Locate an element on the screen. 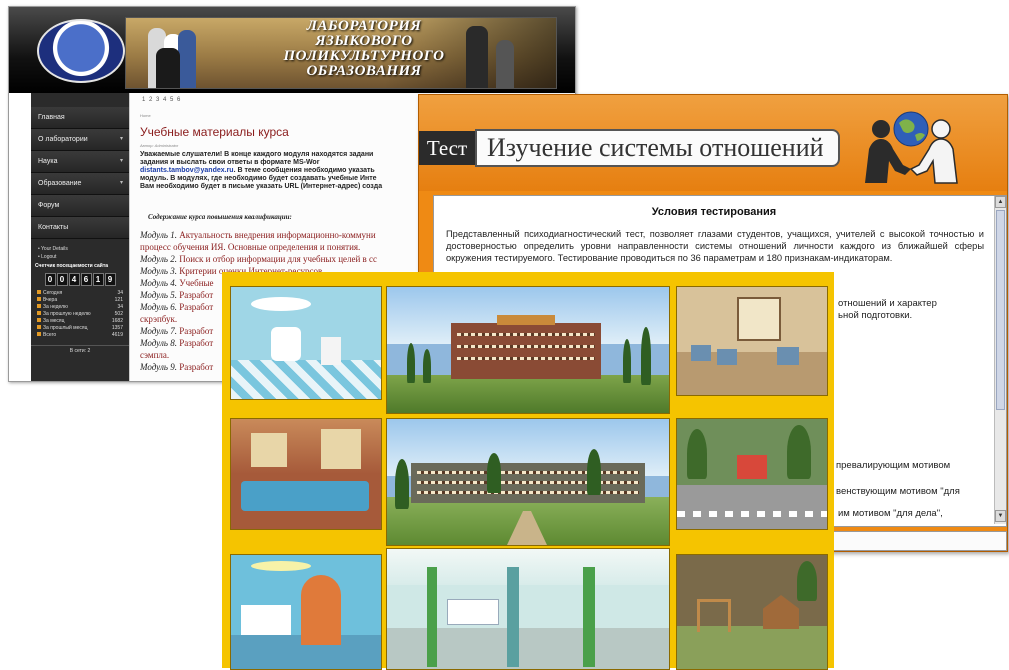  menu-item-forum: Форум is located at coordinates (80, 206).